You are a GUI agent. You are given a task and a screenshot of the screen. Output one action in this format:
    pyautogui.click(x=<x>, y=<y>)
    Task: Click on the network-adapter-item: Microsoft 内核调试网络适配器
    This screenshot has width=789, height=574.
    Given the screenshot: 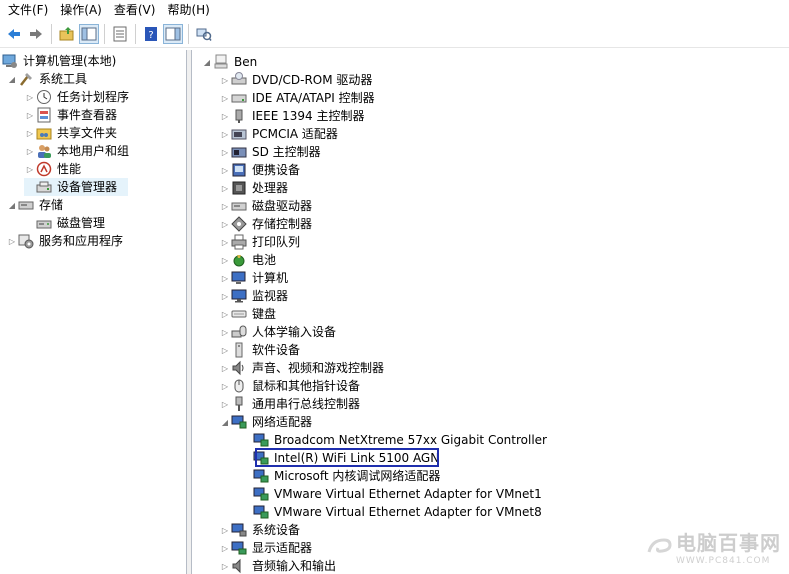 What is the action you would take?
    pyautogui.click(x=347, y=476)
    